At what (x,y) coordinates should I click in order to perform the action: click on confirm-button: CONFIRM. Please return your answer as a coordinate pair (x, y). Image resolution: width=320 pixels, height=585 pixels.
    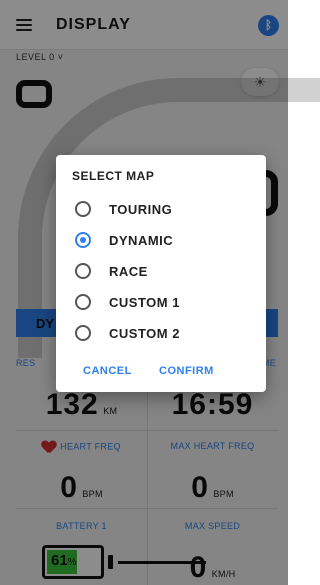
    Looking at the image, I should click on (186, 371).